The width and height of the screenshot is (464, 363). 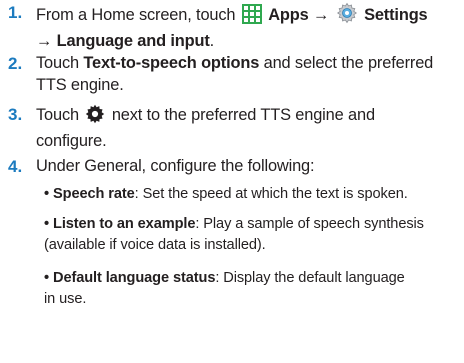 I want to click on language-label: Language and input, so click(x=133, y=40).